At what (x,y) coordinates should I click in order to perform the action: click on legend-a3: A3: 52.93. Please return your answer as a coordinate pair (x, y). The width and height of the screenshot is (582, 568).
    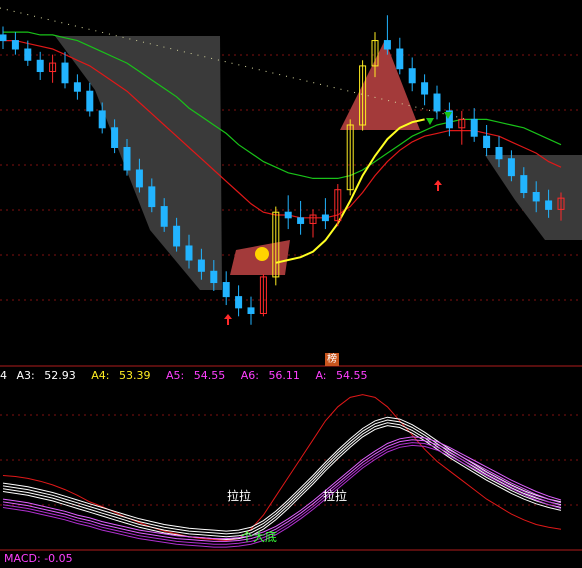
    Looking at the image, I should click on (49, 375).